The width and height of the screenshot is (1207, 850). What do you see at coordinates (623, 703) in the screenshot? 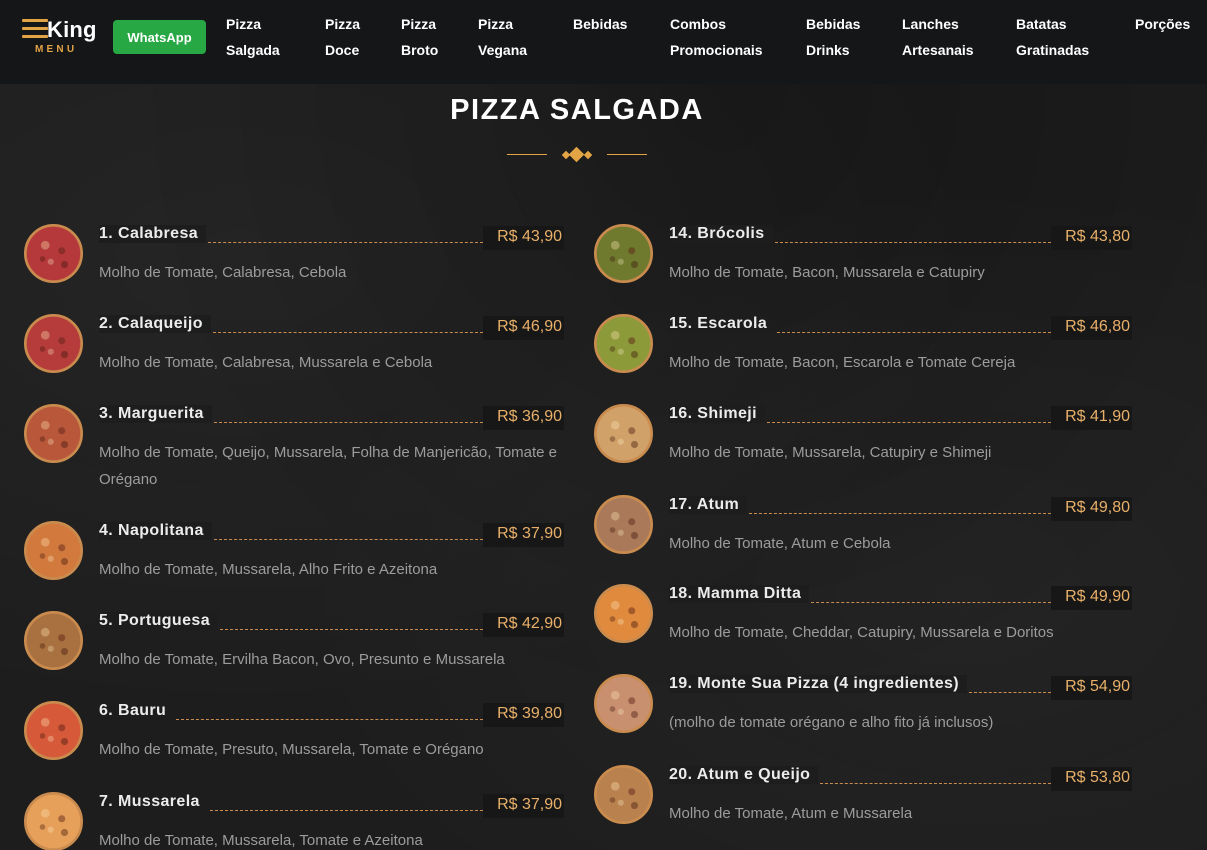
I see `pizza-monte-sua-icon` at bounding box center [623, 703].